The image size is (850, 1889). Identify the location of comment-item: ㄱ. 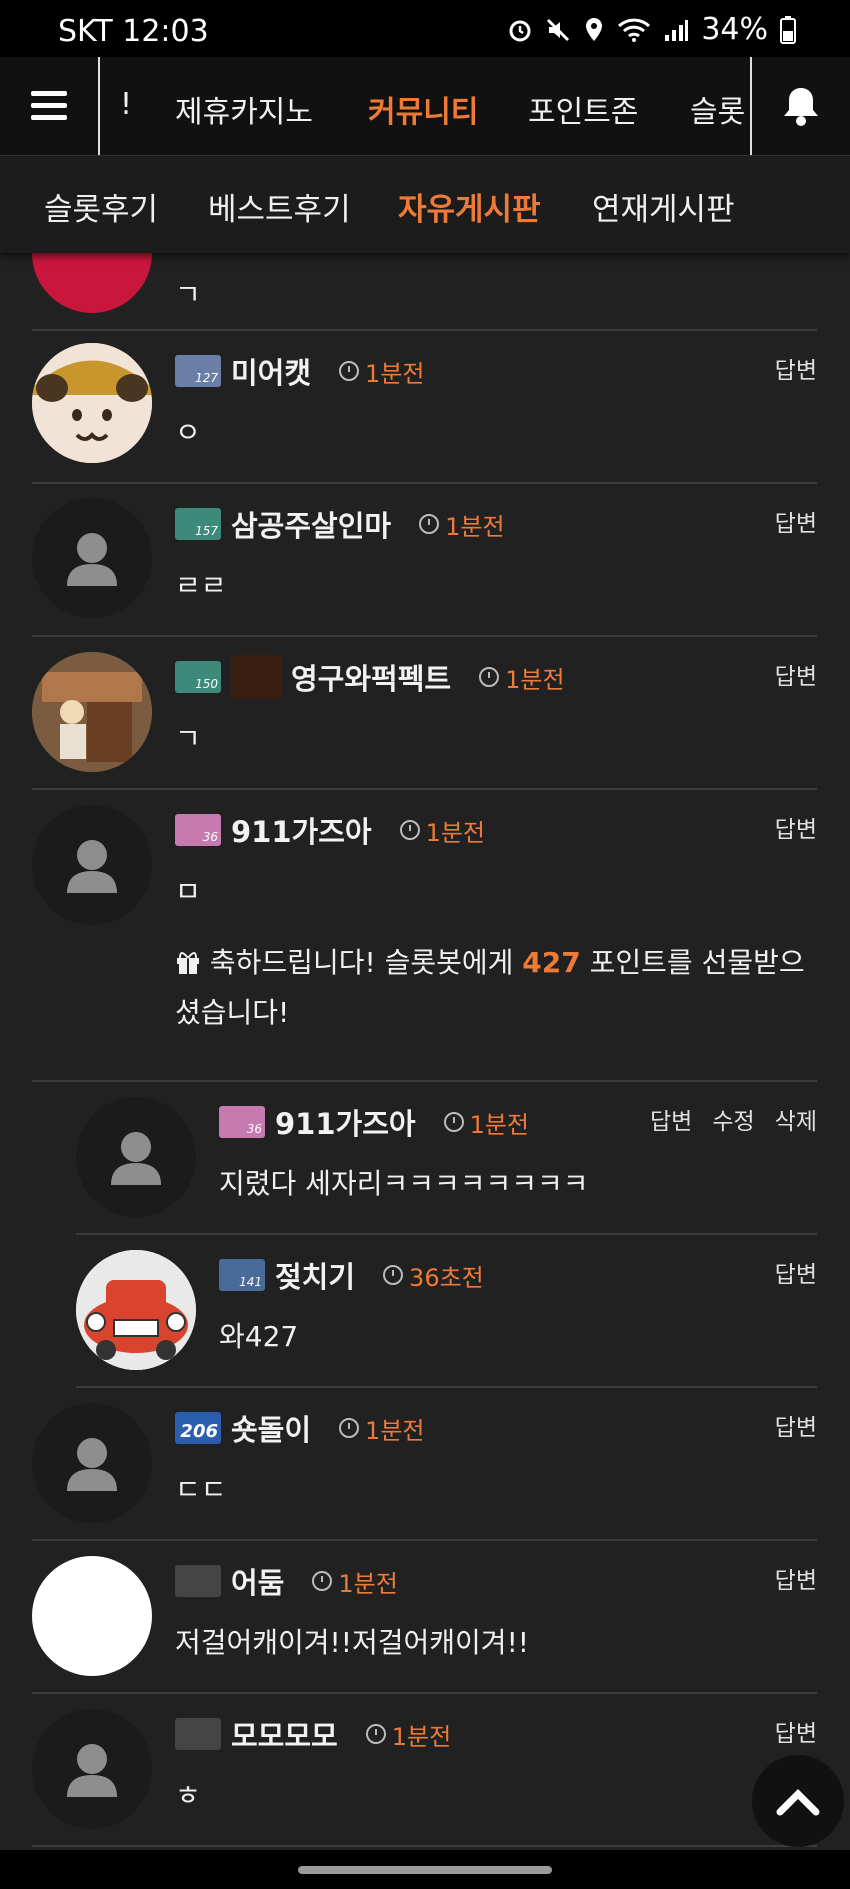
(424, 292).